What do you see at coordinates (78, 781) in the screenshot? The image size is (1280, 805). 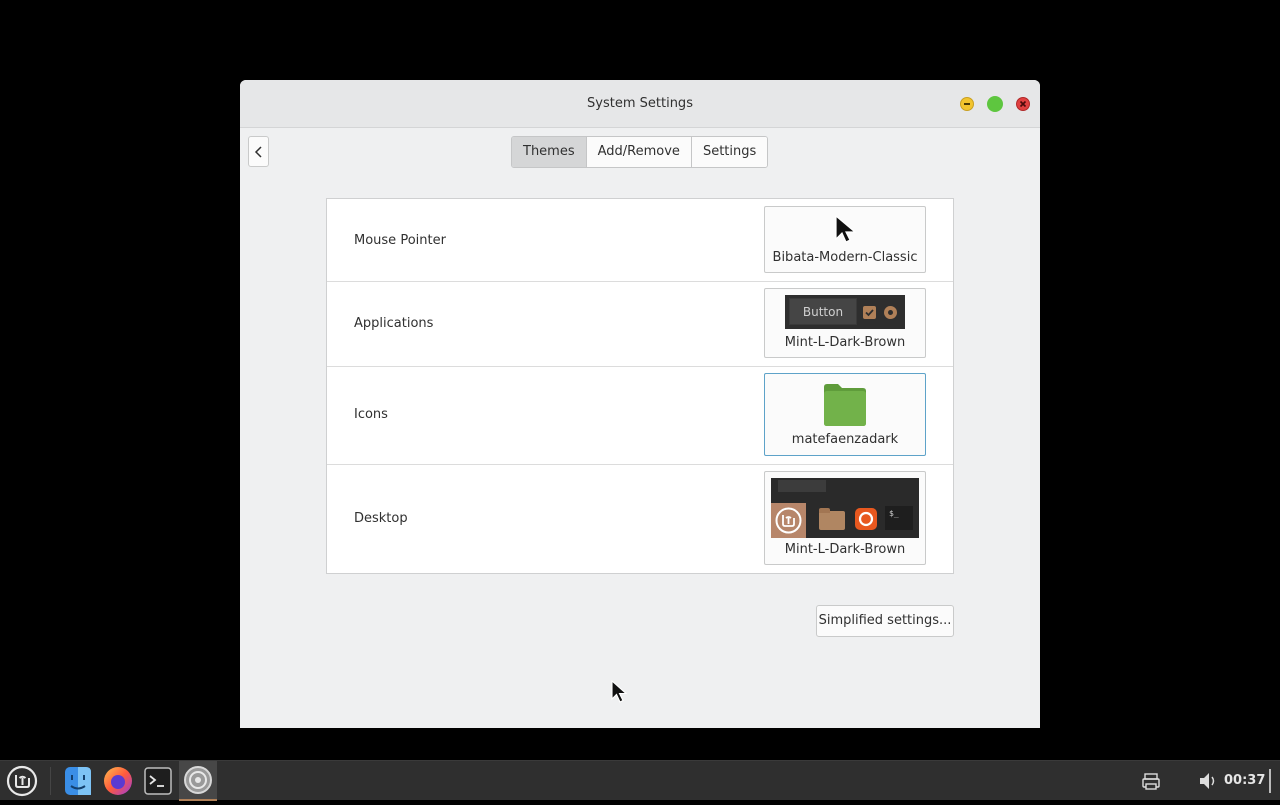 I see `file-manager-icon` at bounding box center [78, 781].